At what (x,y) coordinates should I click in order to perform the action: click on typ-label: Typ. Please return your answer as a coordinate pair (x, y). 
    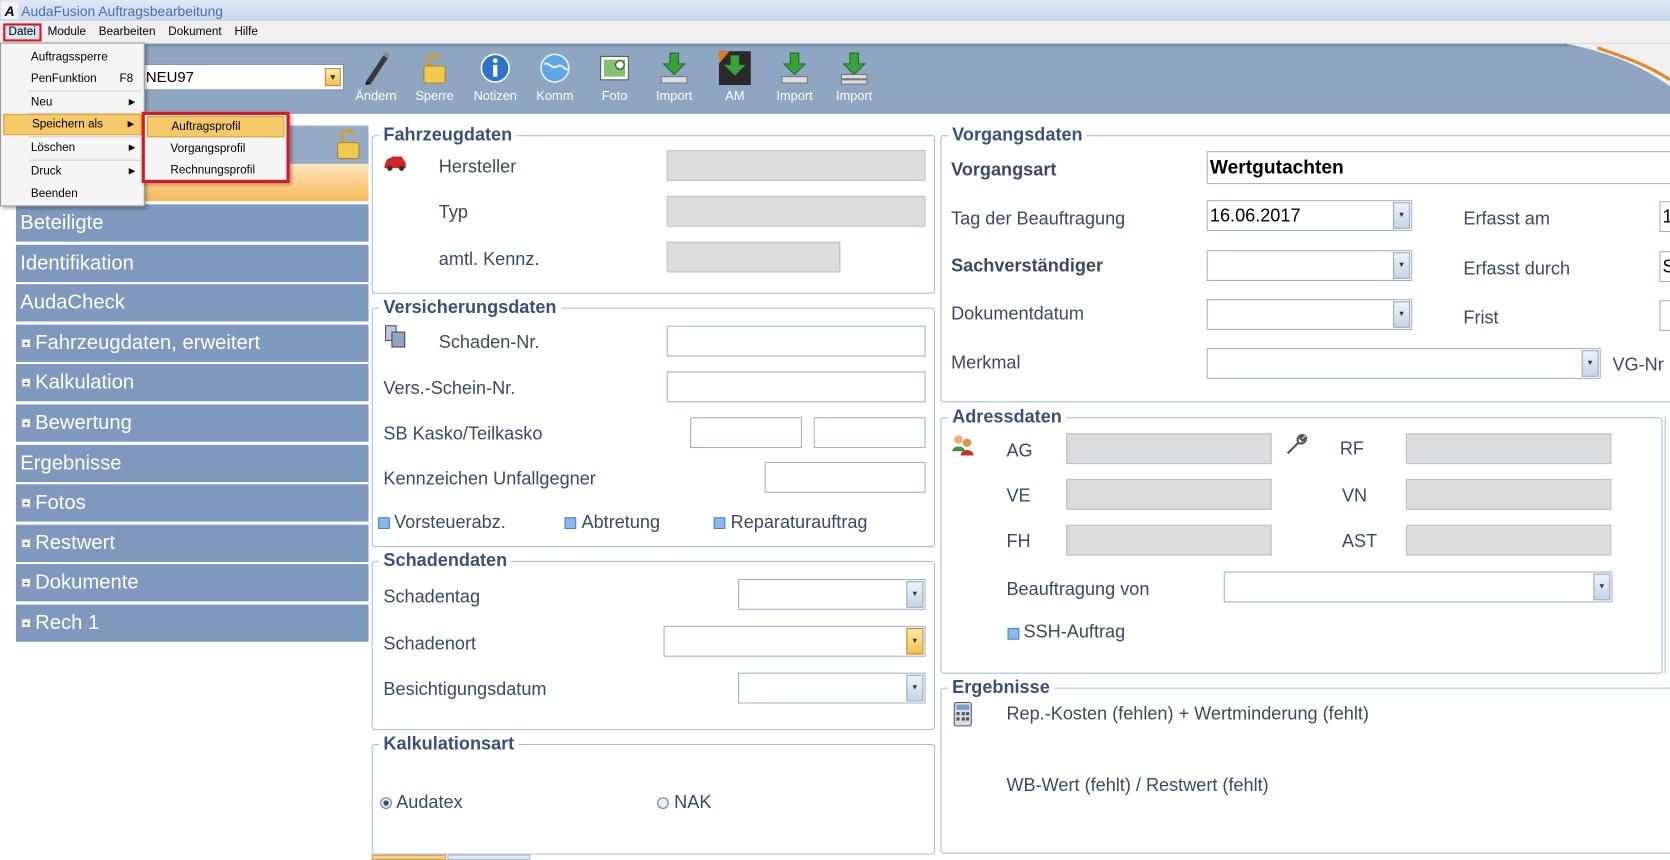
    Looking at the image, I should click on (453, 212).